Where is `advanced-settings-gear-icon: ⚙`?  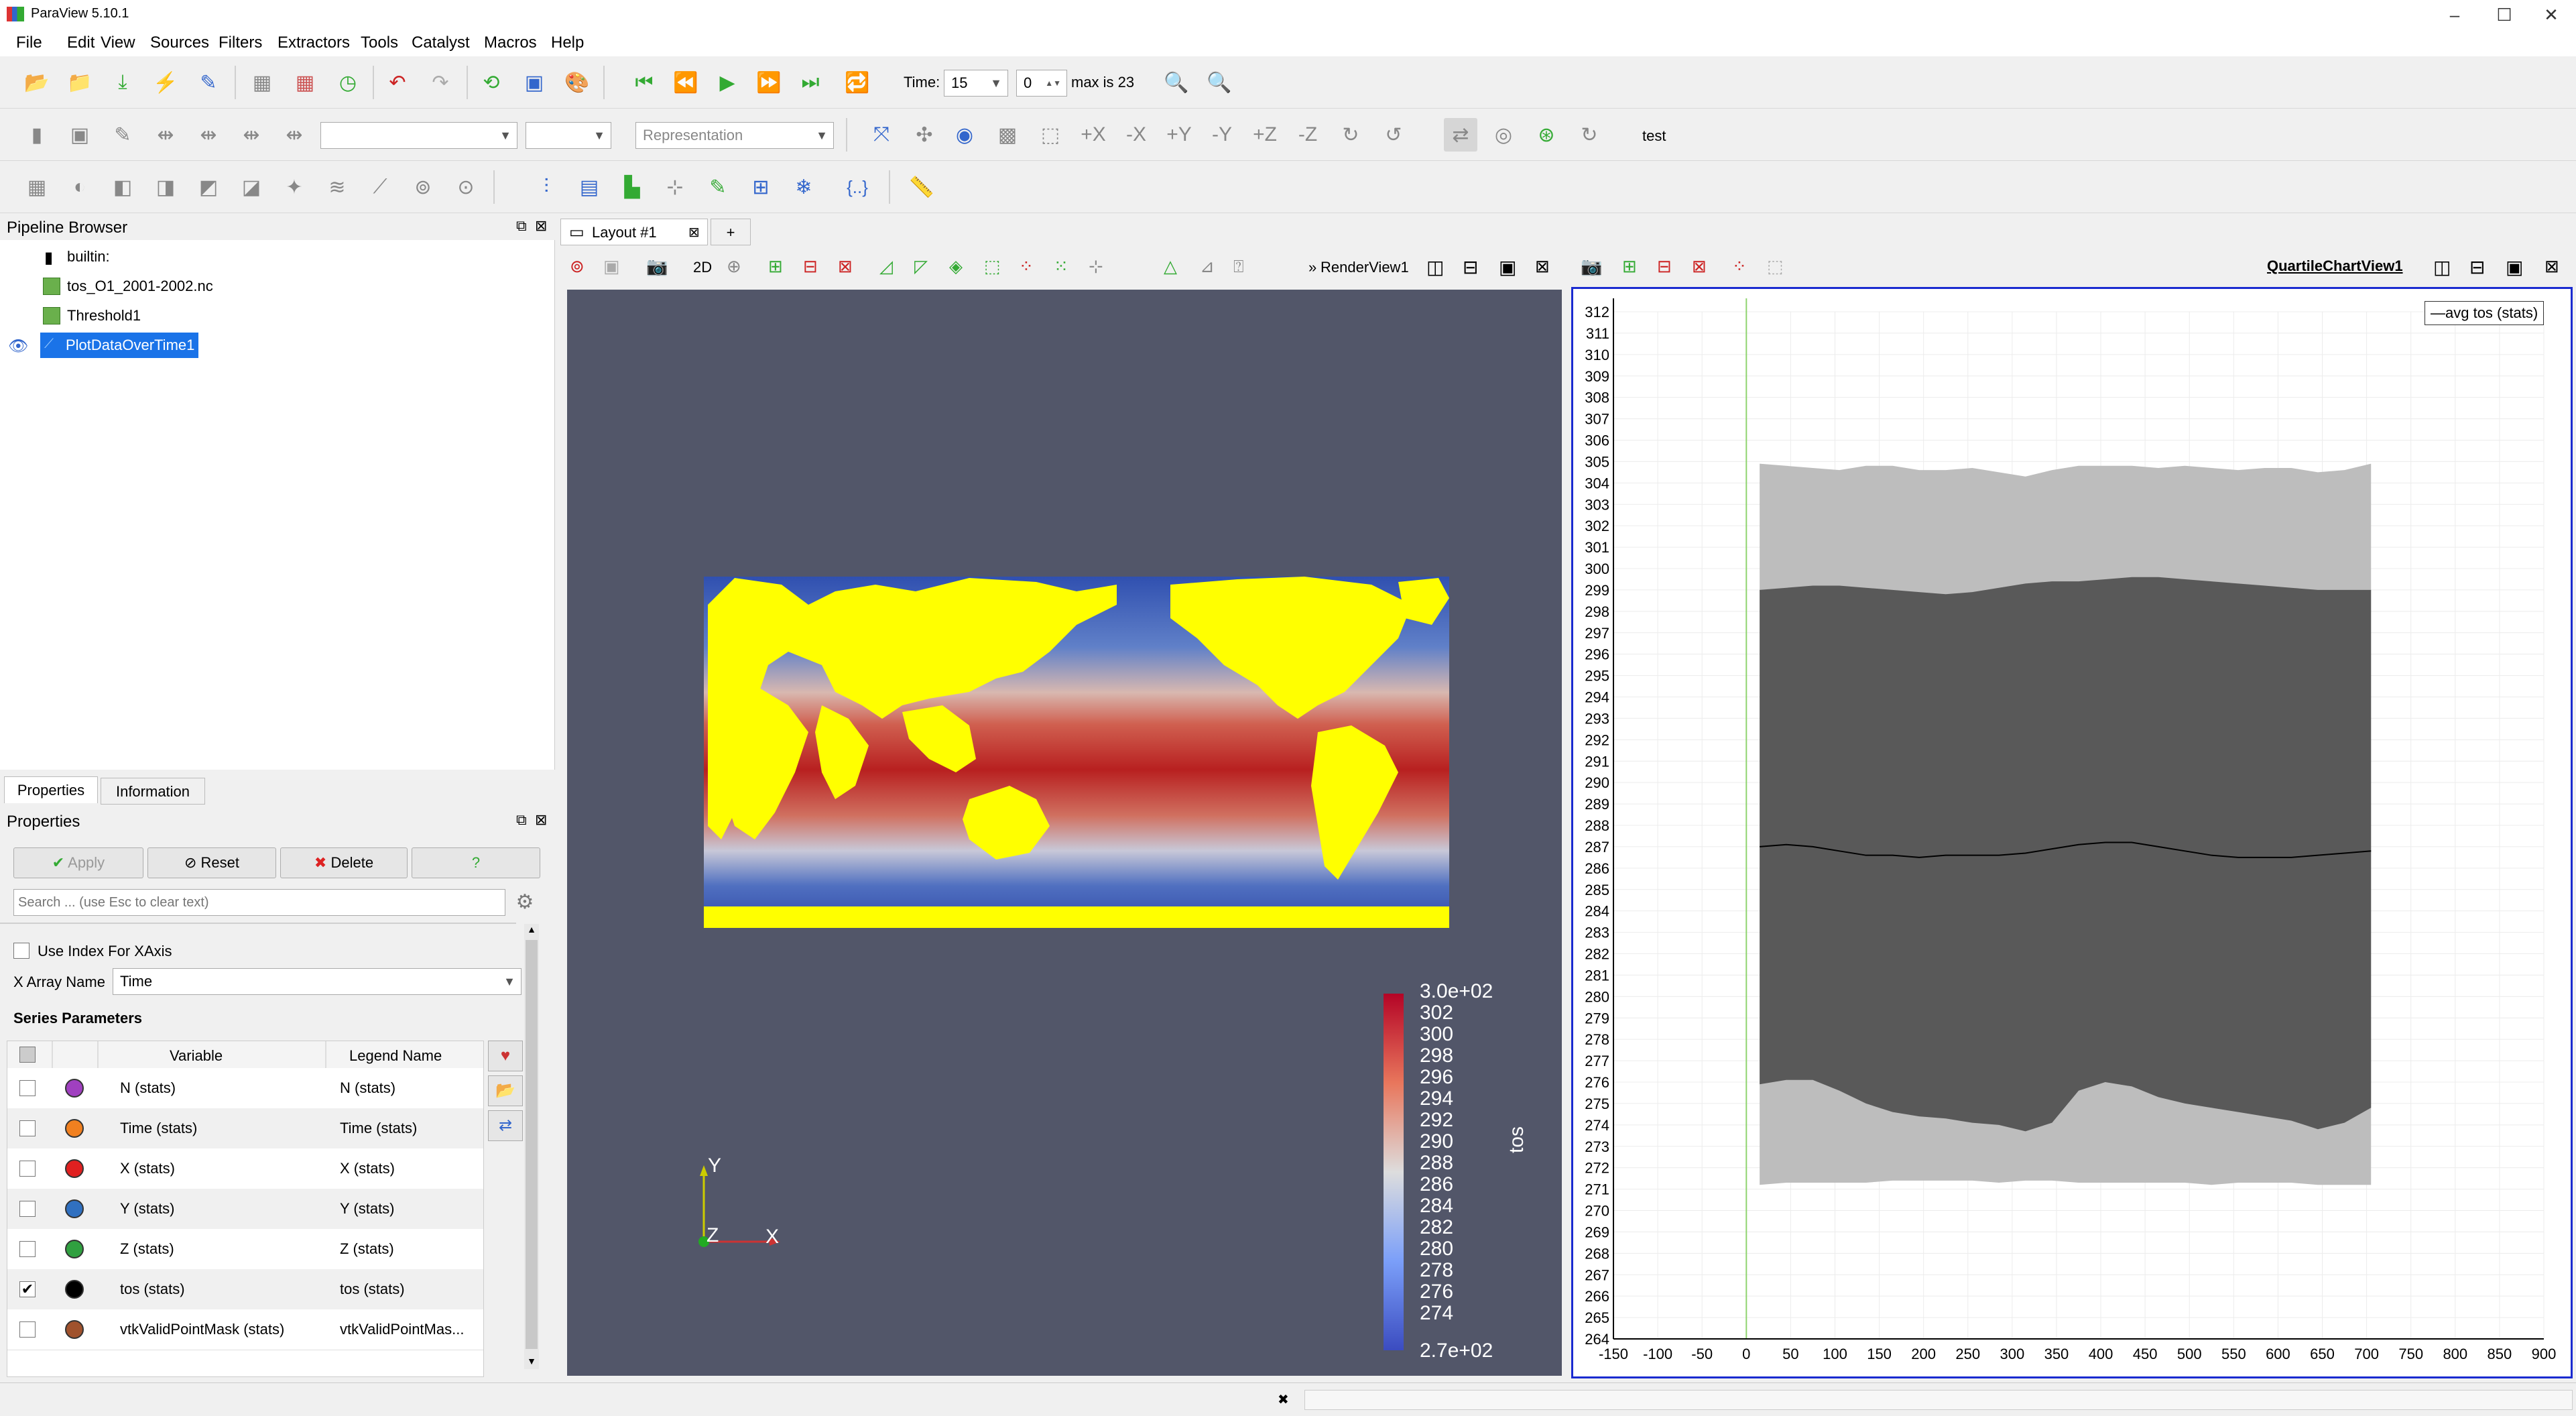
advanced-settings-gear-icon: ⚙ is located at coordinates (525, 902).